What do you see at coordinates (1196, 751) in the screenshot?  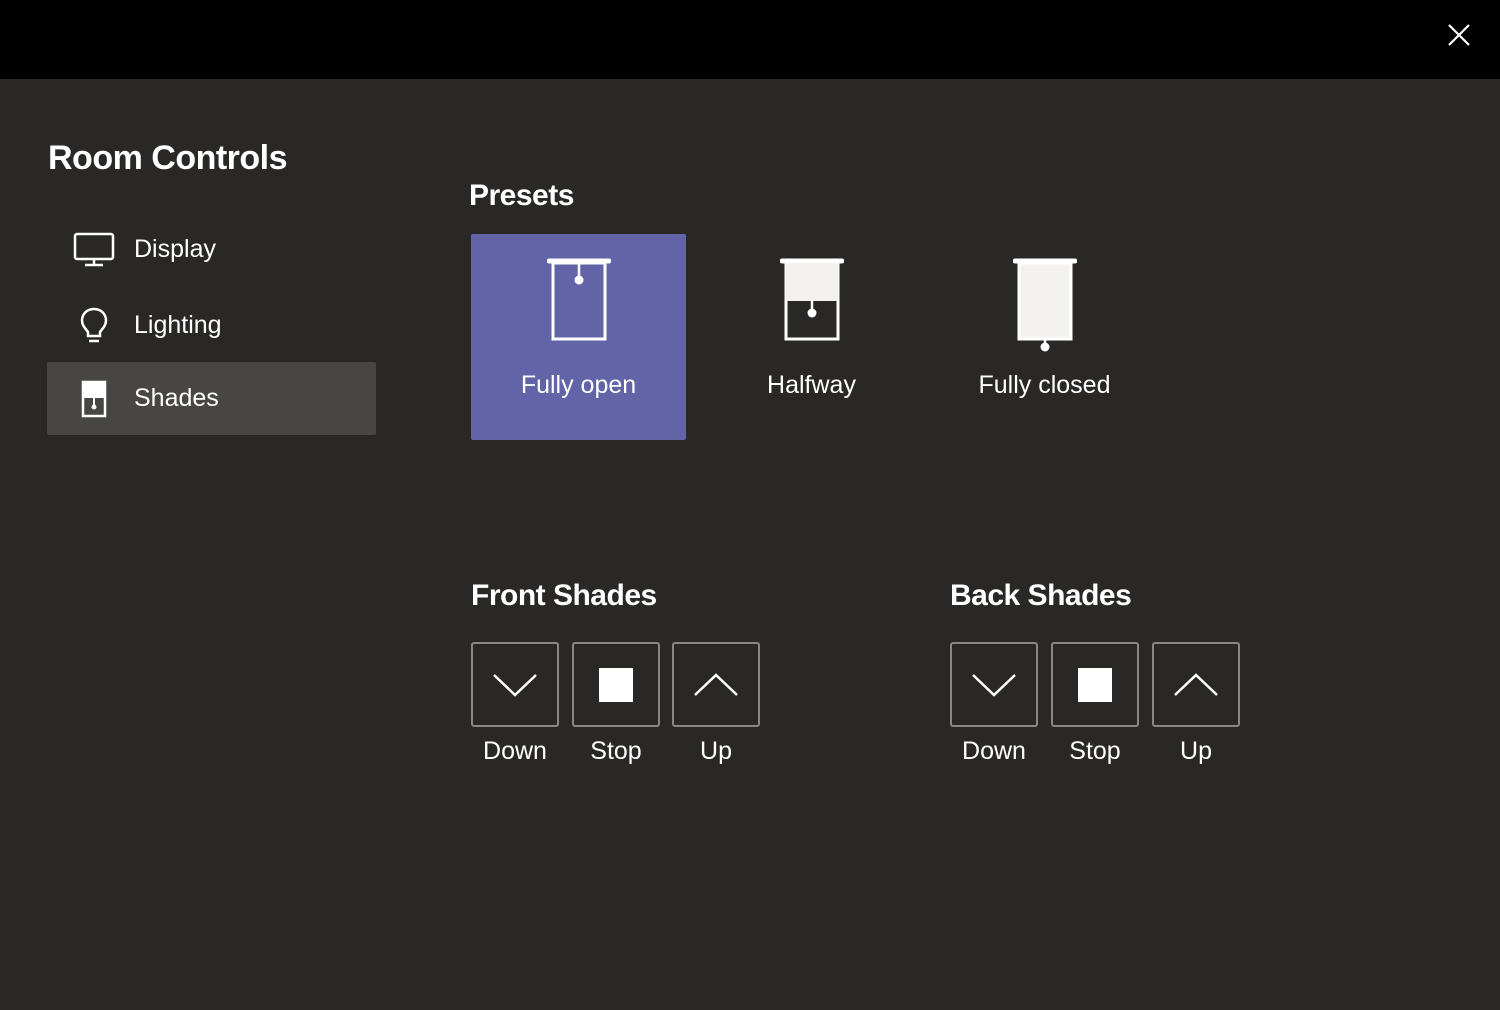 I see `back-shades-up-label: Up` at bounding box center [1196, 751].